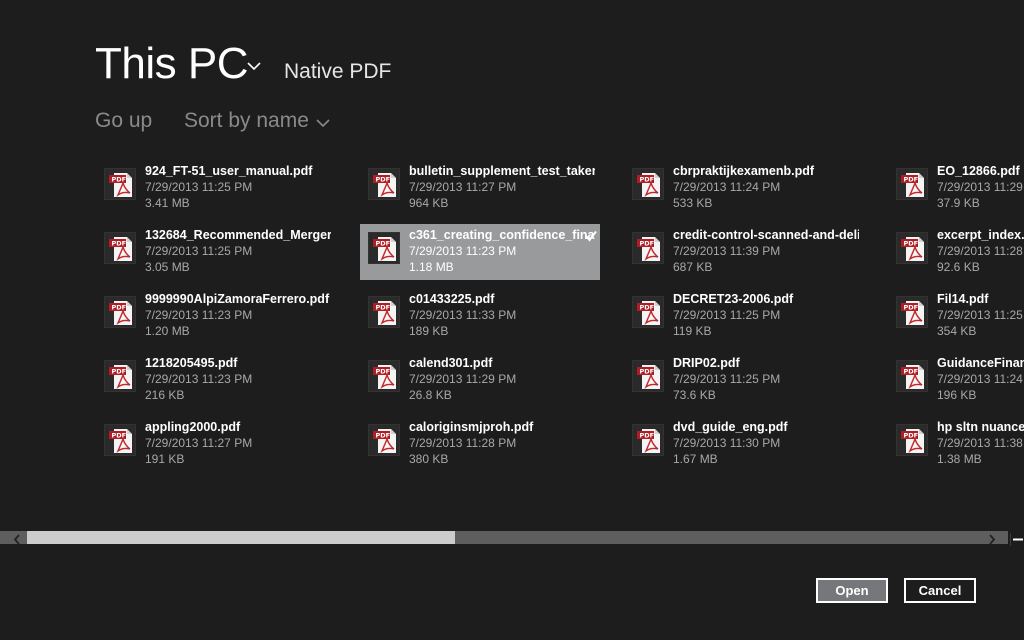 The height and width of the screenshot is (640, 1024). What do you see at coordinates (694, 395) in the screenshot?
I see `file-size: 73.6 KB` at bounding box center [694, 395].